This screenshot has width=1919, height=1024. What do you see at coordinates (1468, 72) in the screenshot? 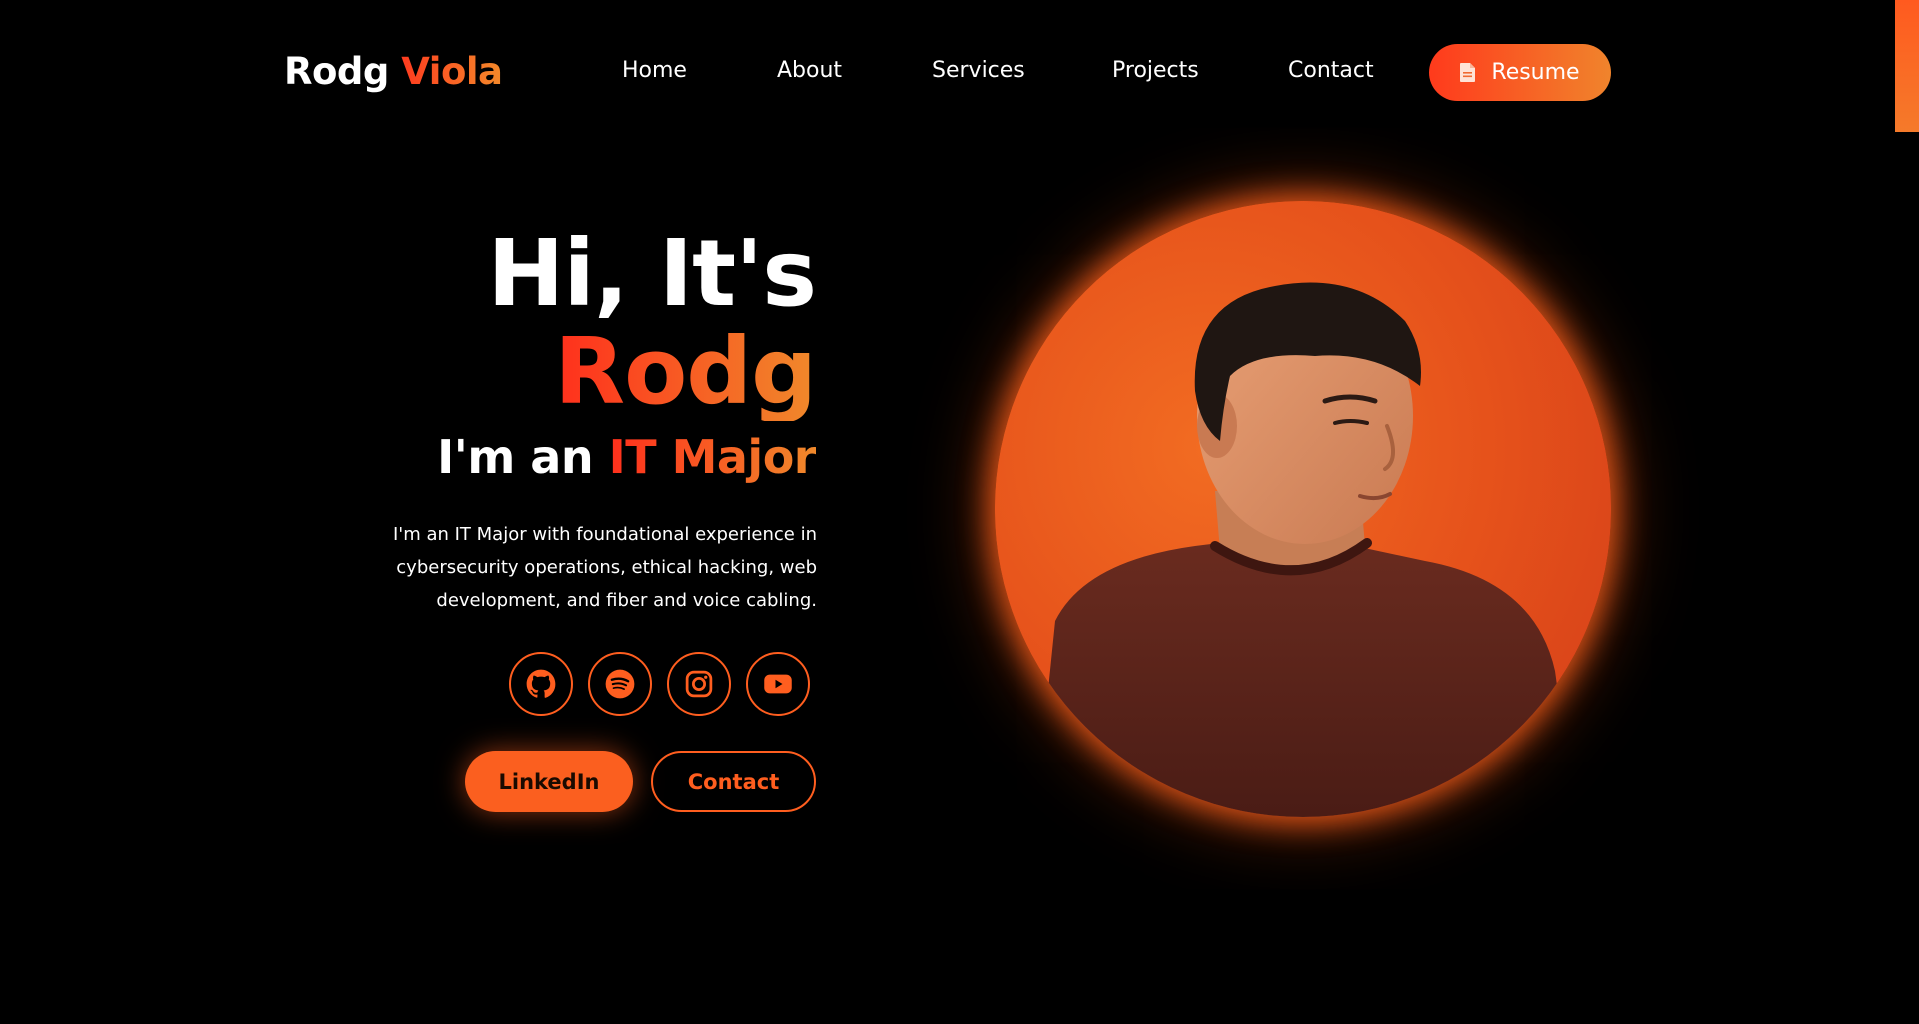
I see `document-icon` at bounding box center [1468, 72].